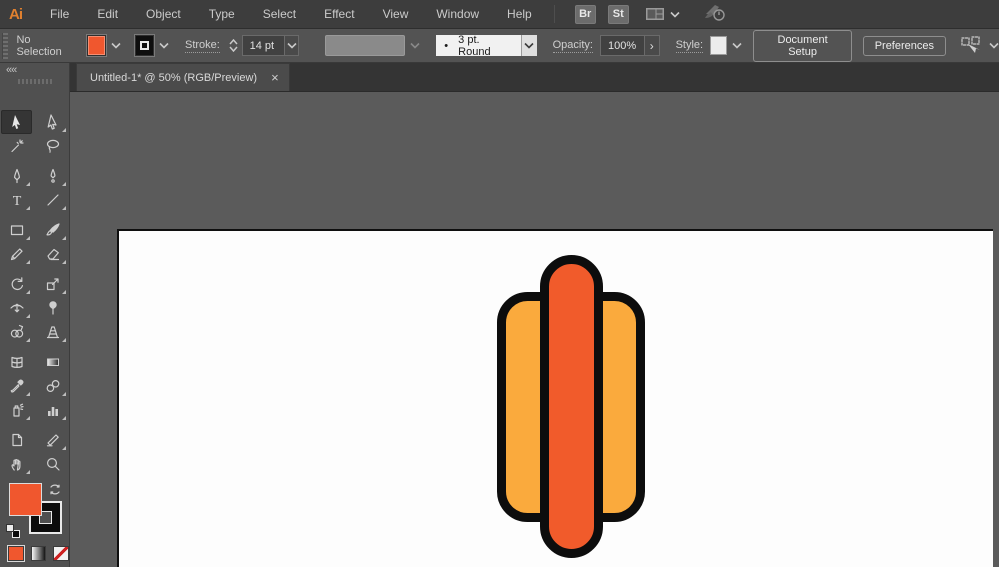 Image resolution: width=999 pixels, height=567 pixels. Describe the element at coordinates (163, 14) in the screenshot. I see `menu-object: Object` at that location.